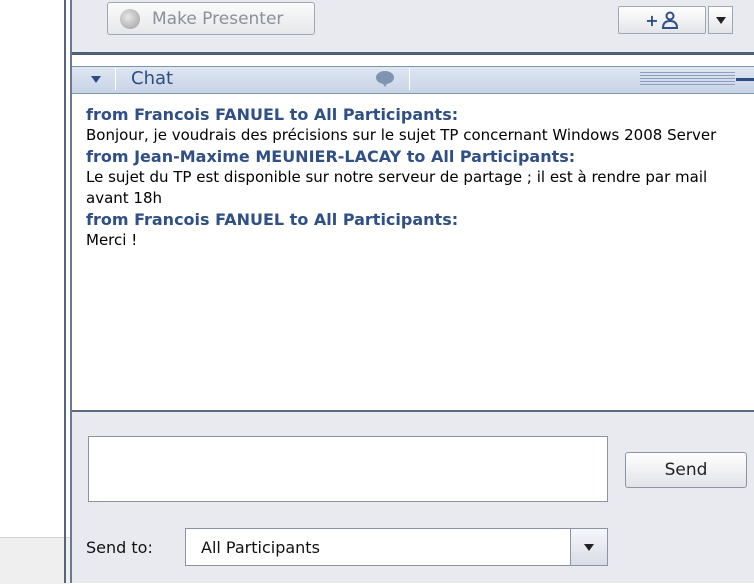 Image resolution: width=754 pixels, height=584 pixels. I want to click on chat-bubble-icon-tail, so click(385, 84).